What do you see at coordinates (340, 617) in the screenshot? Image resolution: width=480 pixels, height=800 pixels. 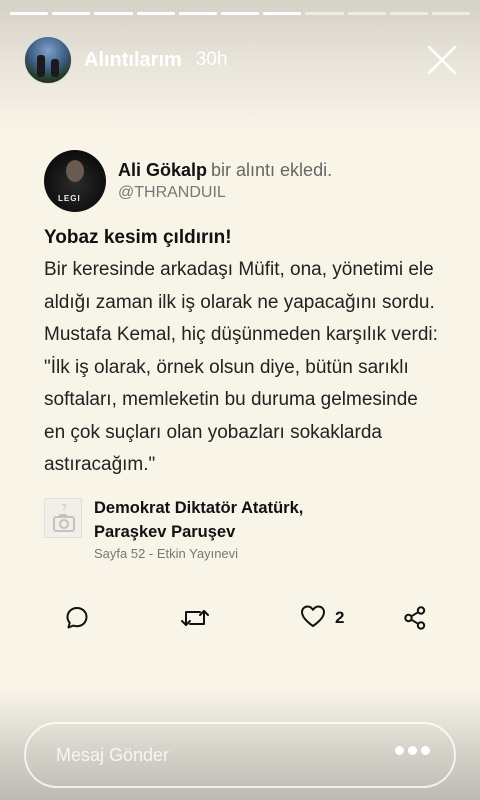 I see `like-count: 2` at bounding box center [340, 617].